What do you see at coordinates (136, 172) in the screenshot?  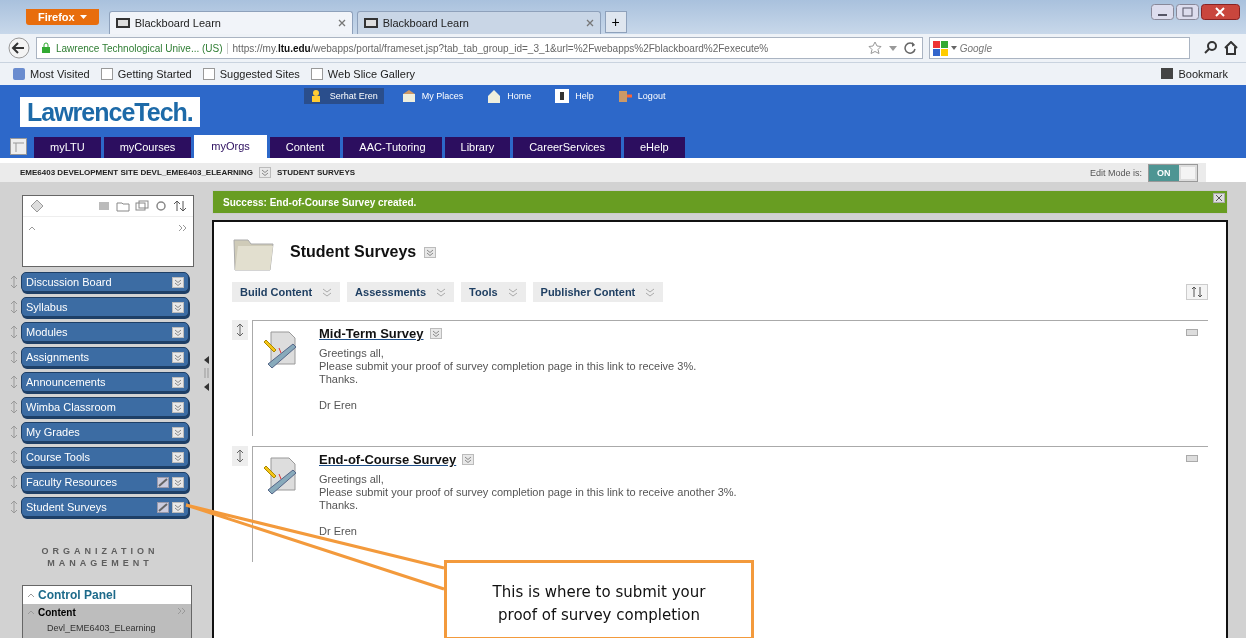 I see `breadcrumb-item: EME6403 DEVELOPMENT SITE DEVL_EME6403_ELEARNING` at bounding box center [136, 172].